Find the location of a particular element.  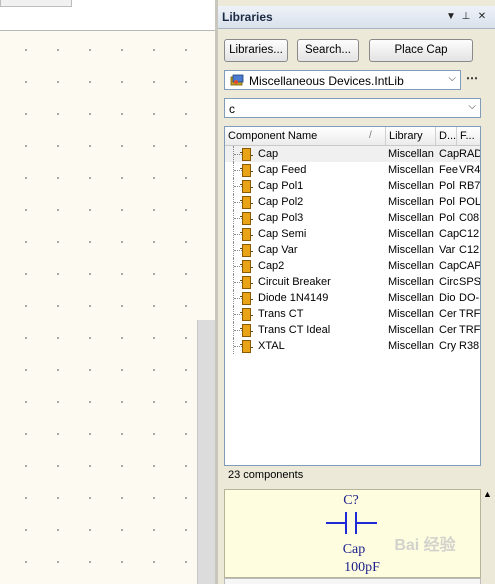

preview-scrollbar: ▲ is located at coordinates (488, 533).